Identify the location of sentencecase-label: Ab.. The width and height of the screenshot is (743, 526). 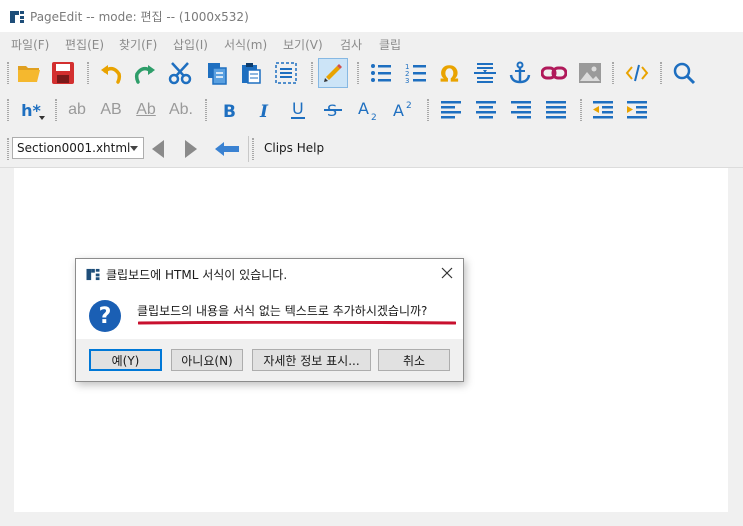
(180, 109).